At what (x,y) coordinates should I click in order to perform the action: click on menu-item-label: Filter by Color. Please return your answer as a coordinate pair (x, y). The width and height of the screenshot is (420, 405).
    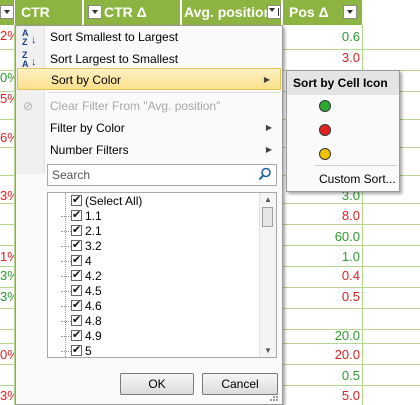
    Looking at the image, I should click on (87, 128).